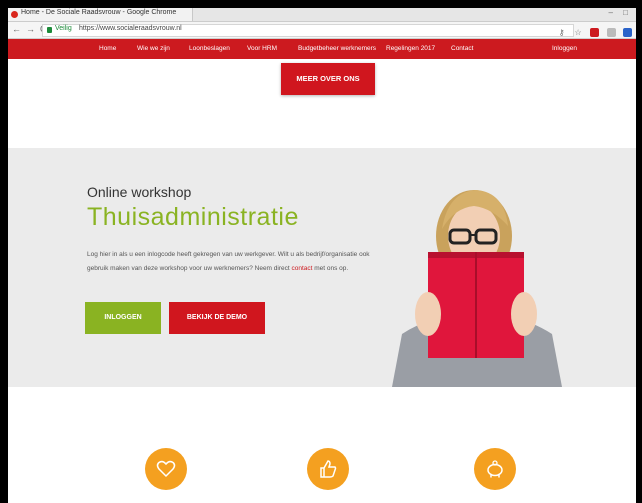 The image size is (642, 503). I want to click on nav-regelingen: Regelingen 2017, so click(410, 48).